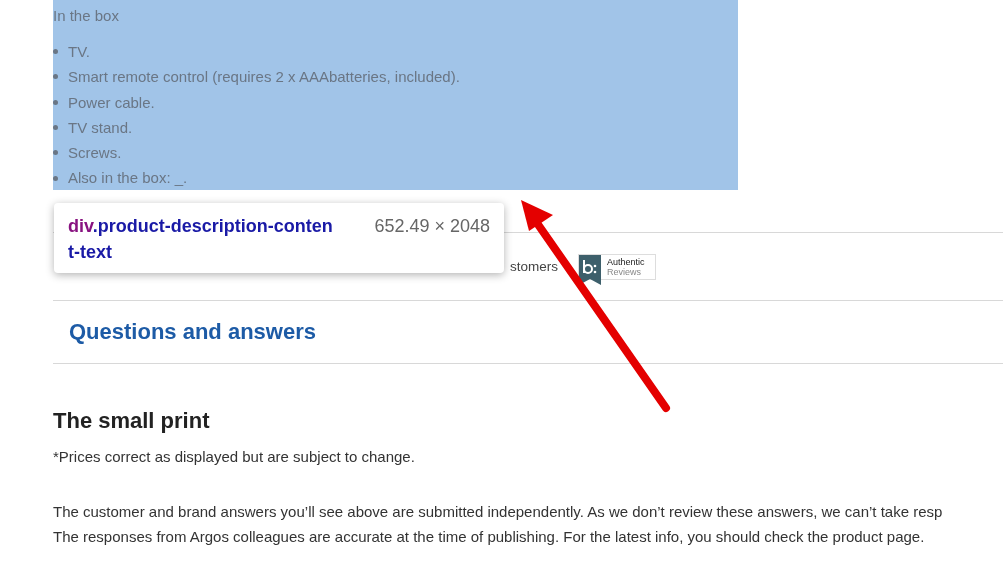 The height and width of the screenshot is (568, 1003). What do you see at coordinates (86, 16) in the screenshot?
I see `section-heading: In the box` at bounding box center [86, 16].